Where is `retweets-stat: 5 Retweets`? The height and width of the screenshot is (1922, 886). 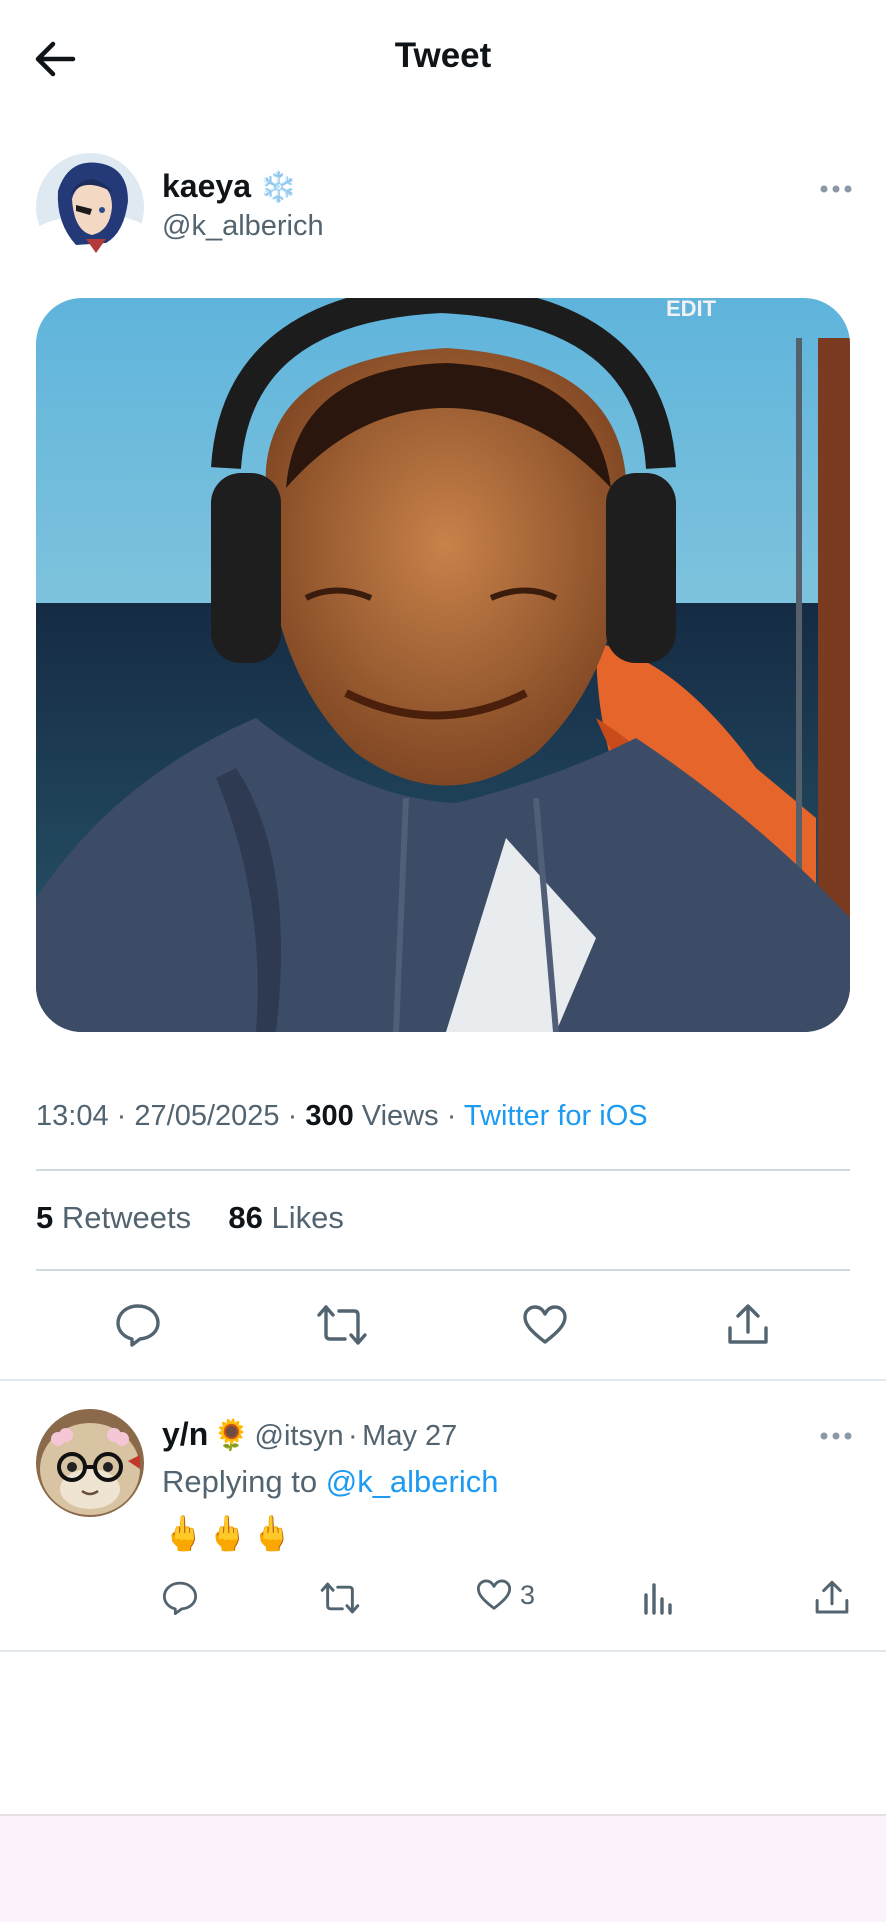 retweets-stat: 5 Retweets is located at coordinates (113, 1217).